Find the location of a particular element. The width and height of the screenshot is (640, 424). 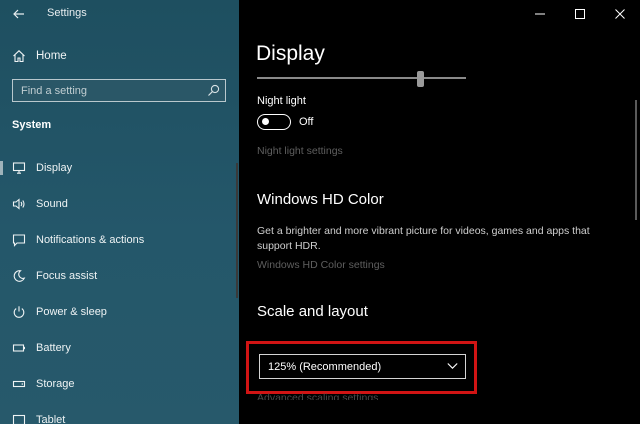

sidebar-item-sound: Sound is located at coordinates (119, 204).